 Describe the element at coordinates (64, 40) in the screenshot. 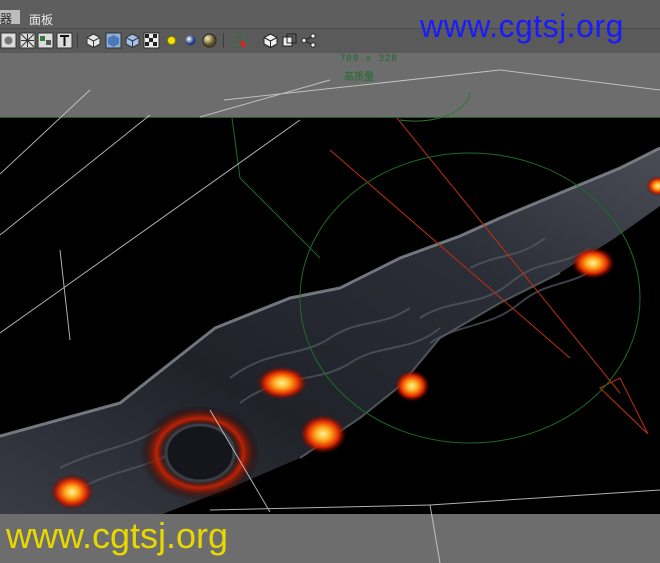

I see `text-icon` at that location.